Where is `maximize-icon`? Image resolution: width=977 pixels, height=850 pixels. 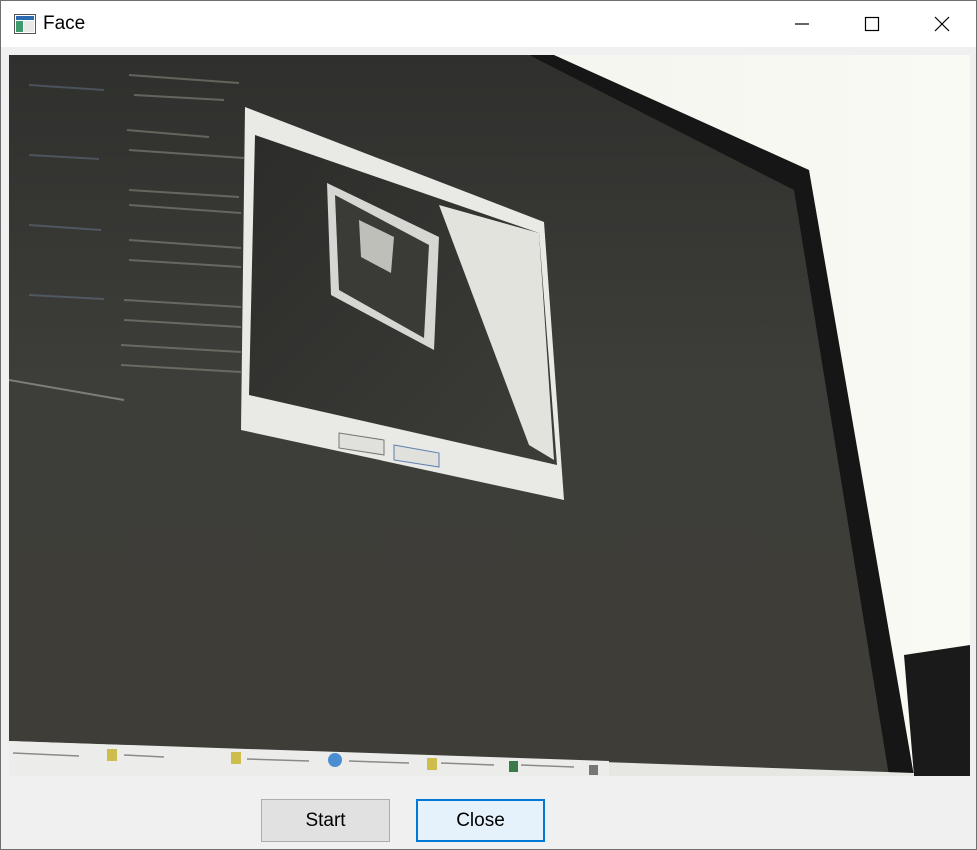
maximize-icon is located at coordinates (871, 24).